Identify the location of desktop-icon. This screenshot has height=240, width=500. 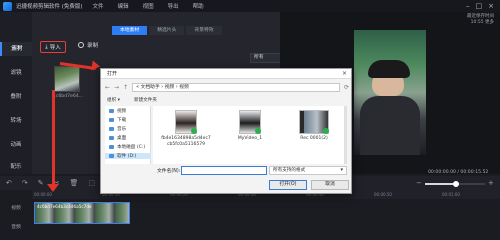
(111, 138).